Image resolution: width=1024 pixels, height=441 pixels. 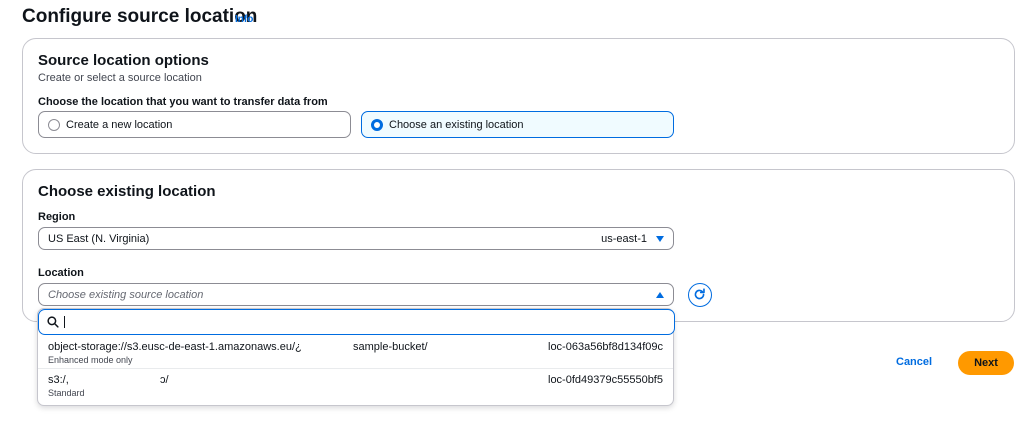 I want to click on search-icon, so click(x=53, y=322).